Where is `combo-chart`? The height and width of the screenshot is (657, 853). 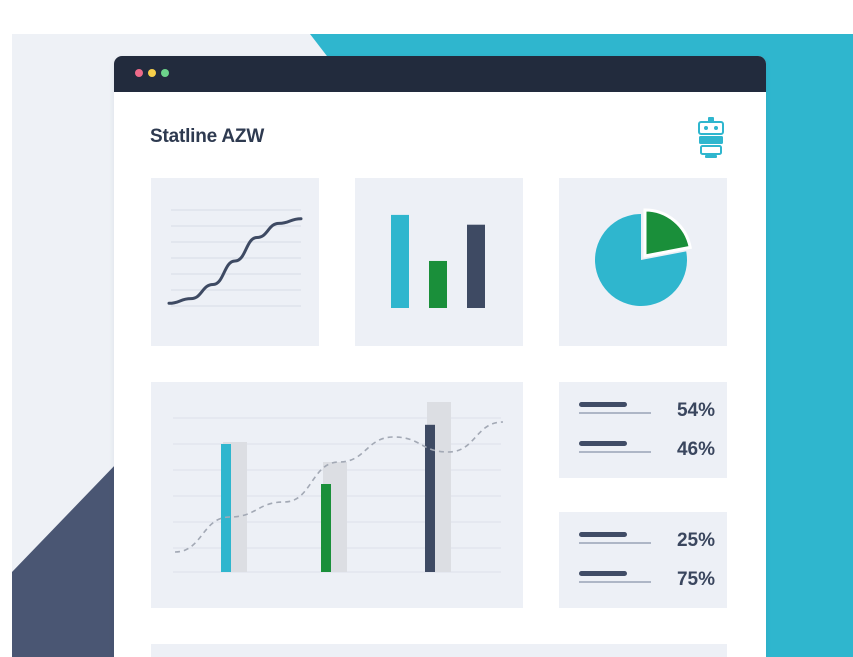 combo-chart is located at coordinates (338, 487).